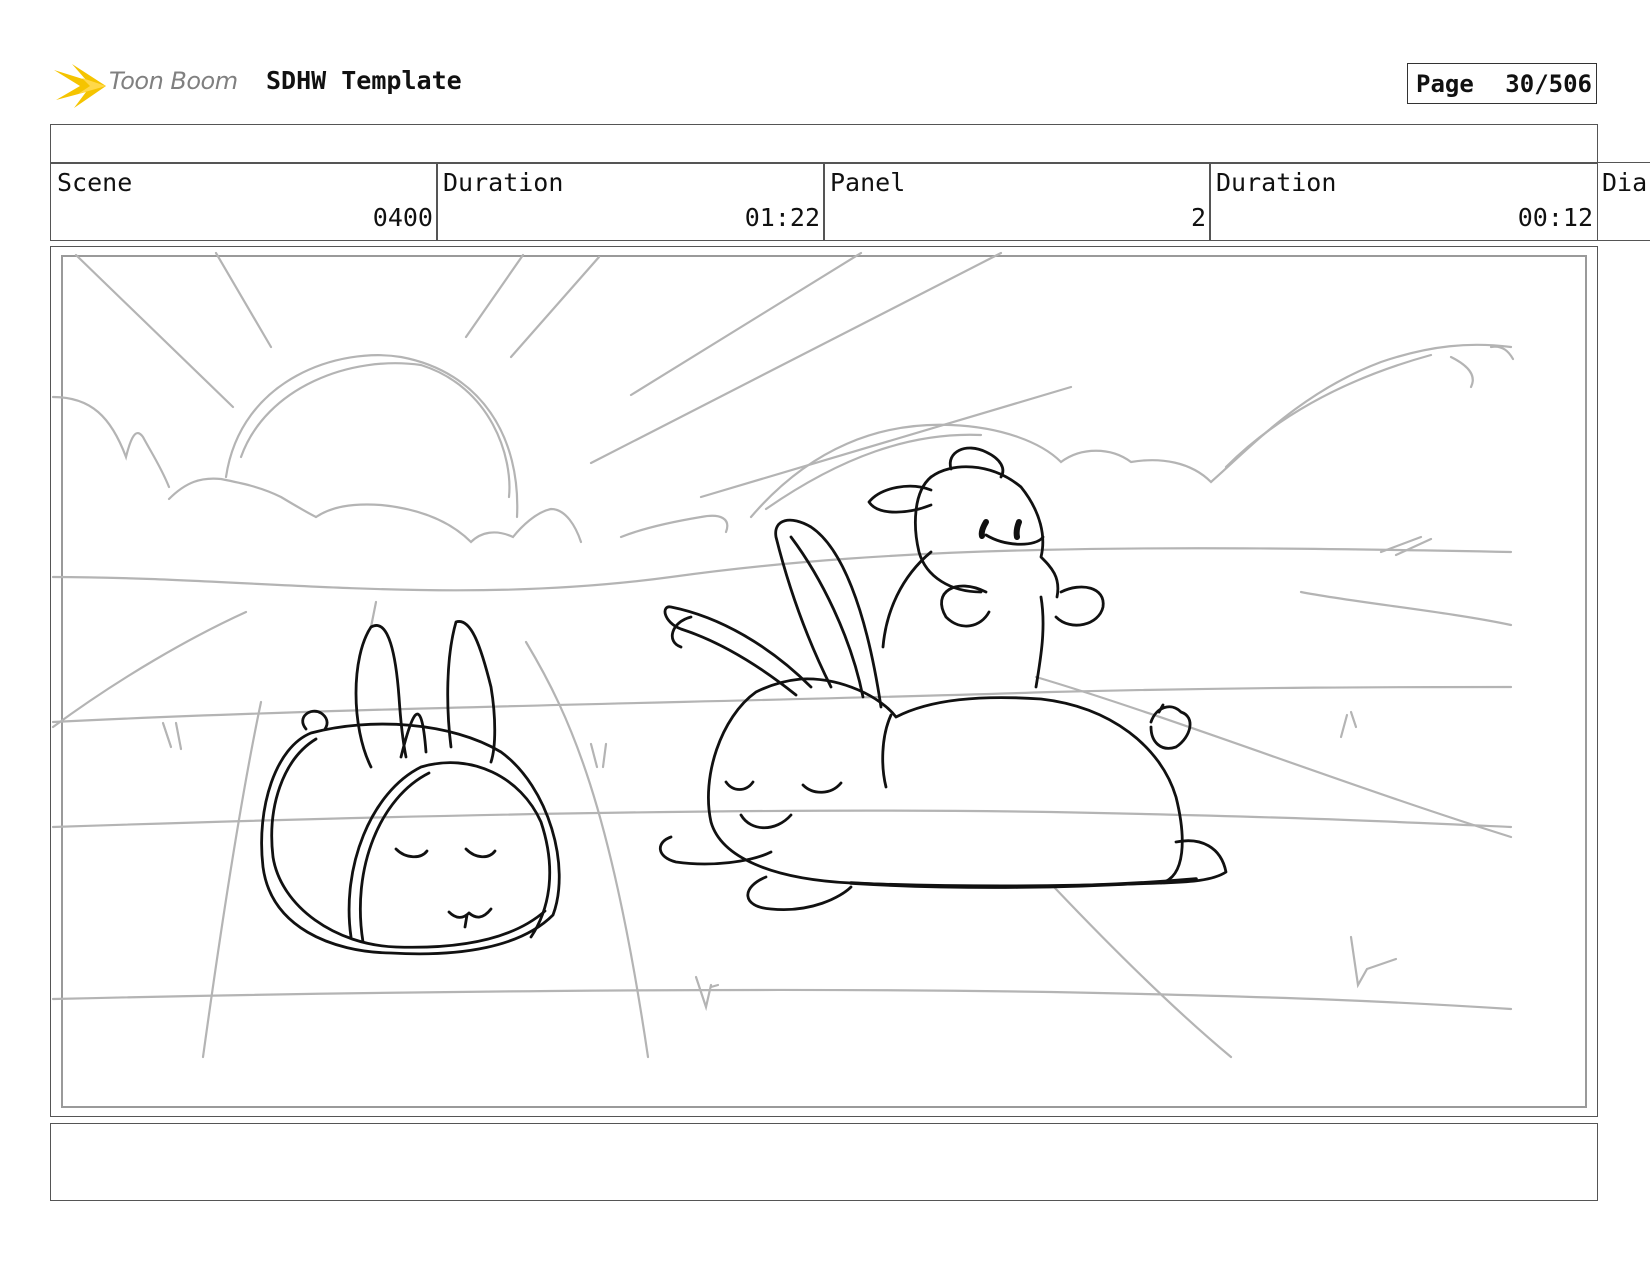  I want to click on panel-label: Panel, so click(868, 182).